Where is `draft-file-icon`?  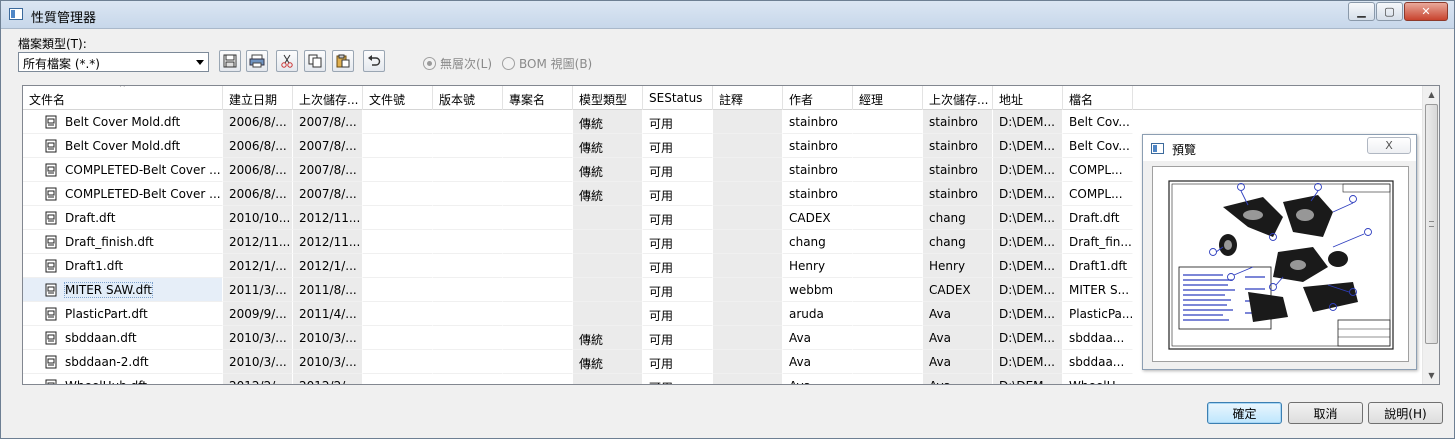 draft-file-icon is located at coordinates (51, 362).